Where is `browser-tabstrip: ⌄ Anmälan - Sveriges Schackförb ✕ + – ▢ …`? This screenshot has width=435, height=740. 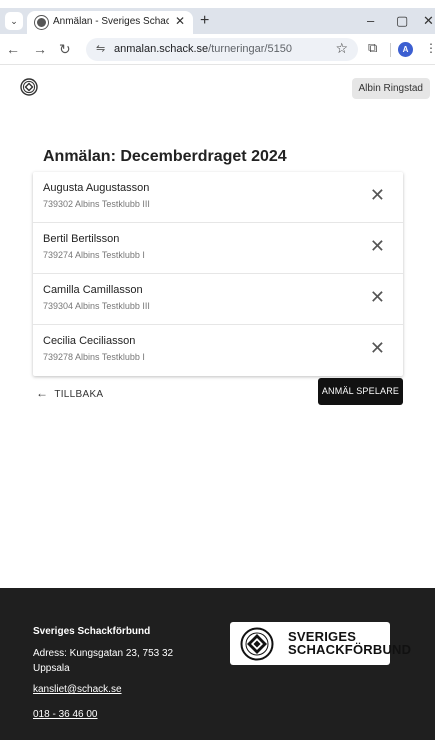
browser-tabstrip: ⌄ Anmälan - Sveriges Schackförb ✕ + – ▢ … is located at coordinates (217, 21).